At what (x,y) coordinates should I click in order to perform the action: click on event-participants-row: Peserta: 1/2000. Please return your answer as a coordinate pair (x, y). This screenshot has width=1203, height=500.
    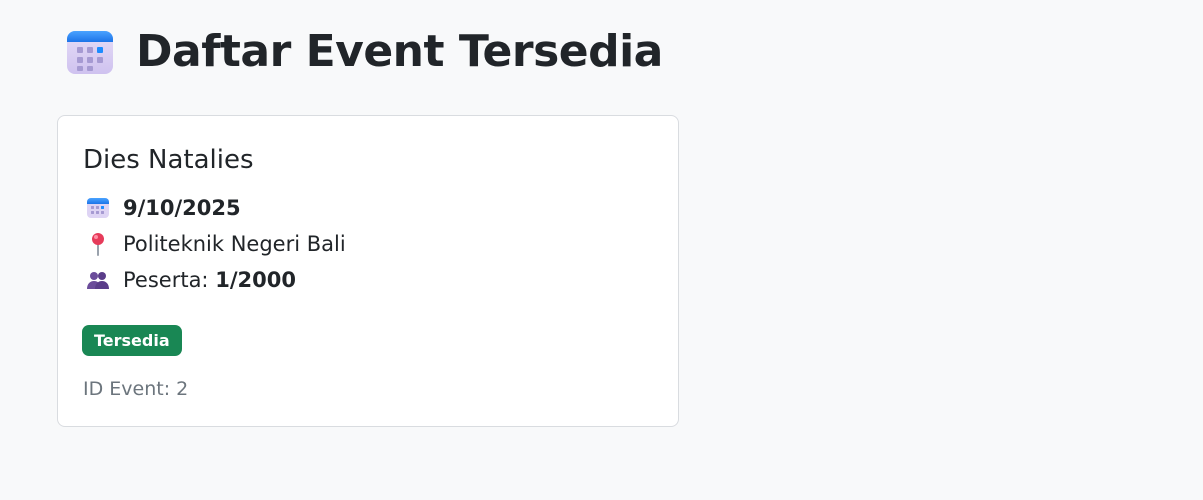
    Looking at the image, I should click on (191, 280).